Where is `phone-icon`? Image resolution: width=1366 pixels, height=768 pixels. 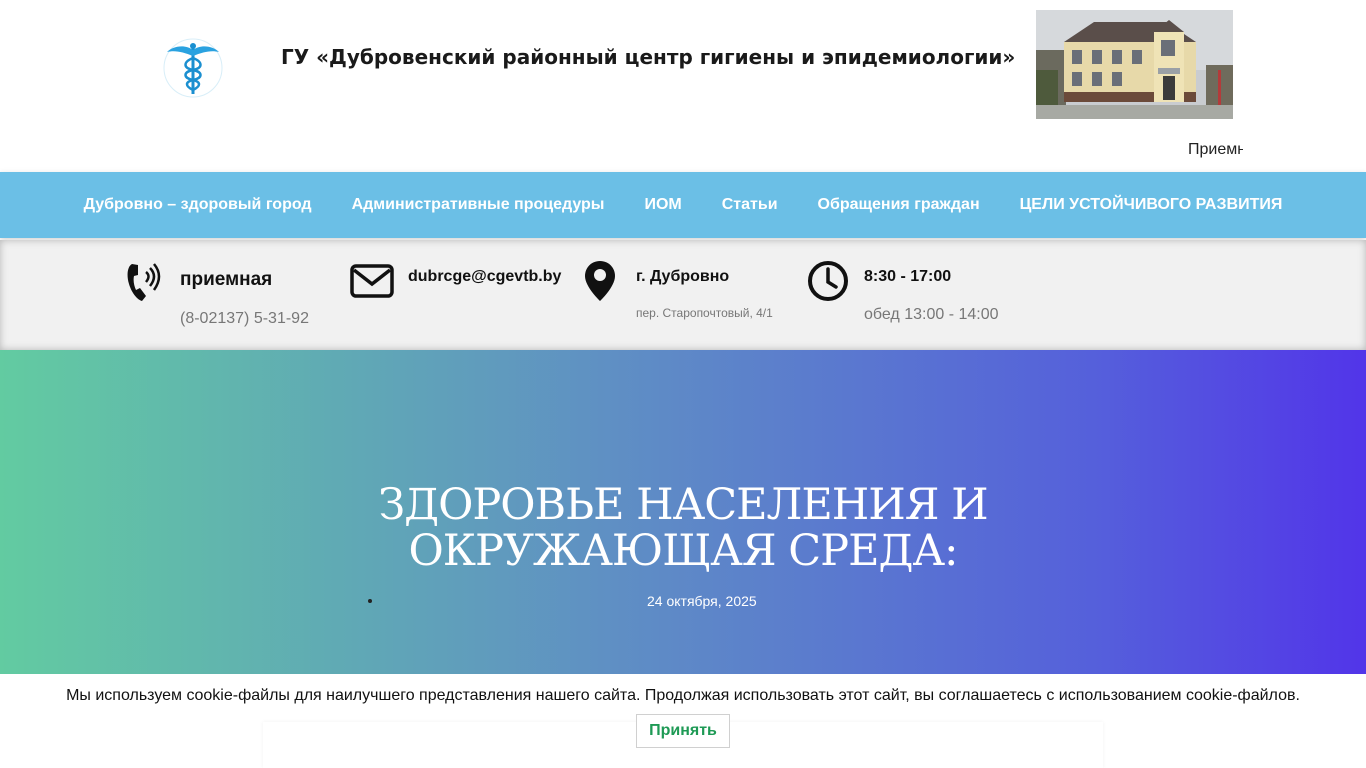
phone-icon is located at coordinates (144, 284).